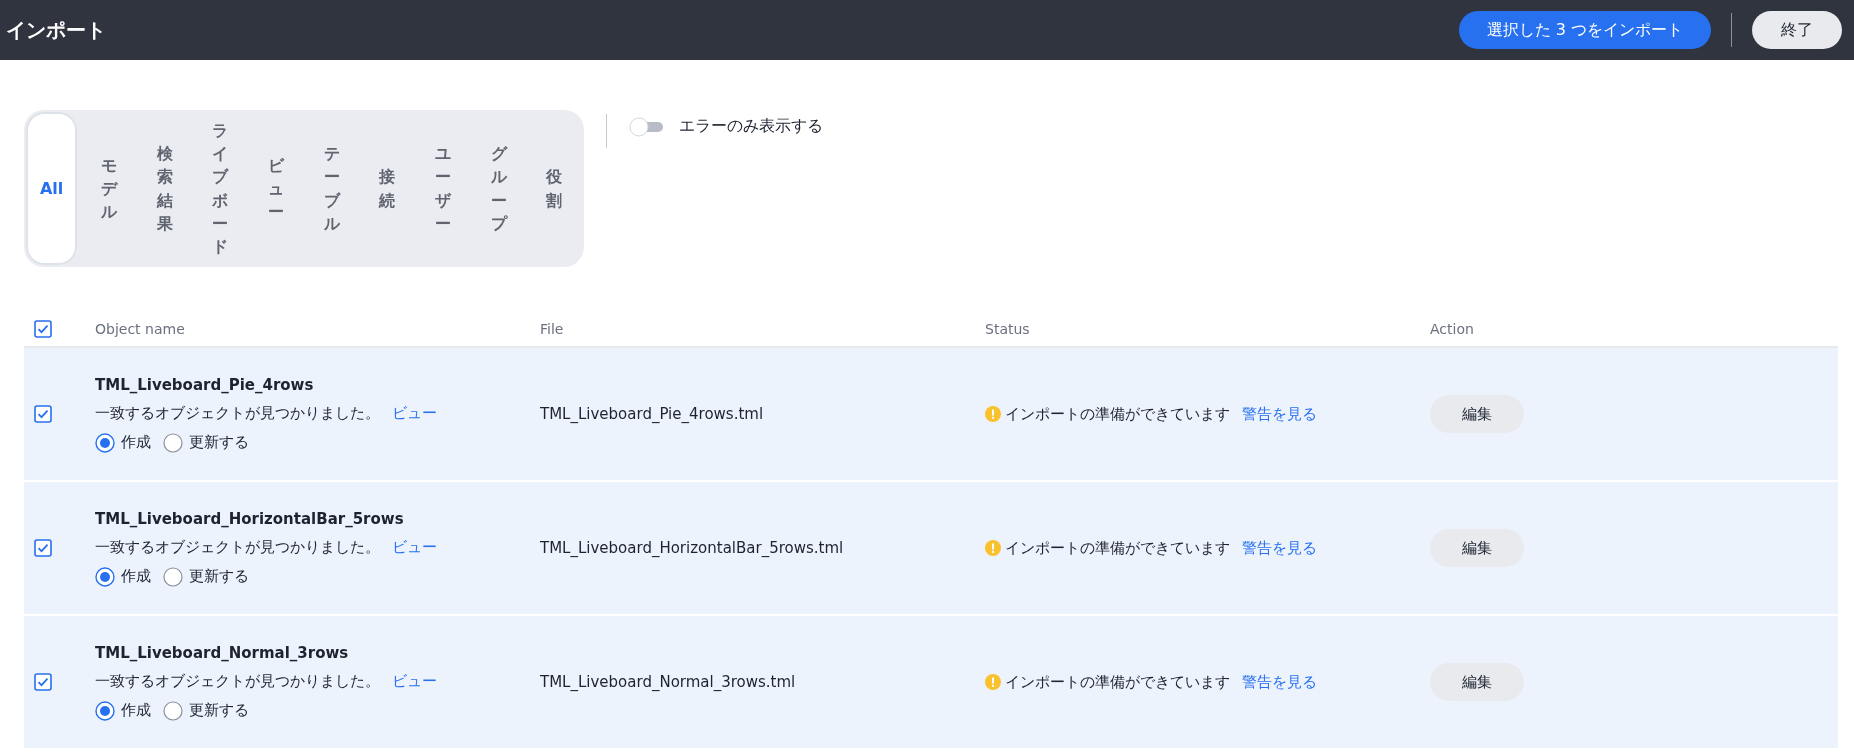  I want to click on object-name: TML_Liveboard_Pie_4rows, so click(205, 384).